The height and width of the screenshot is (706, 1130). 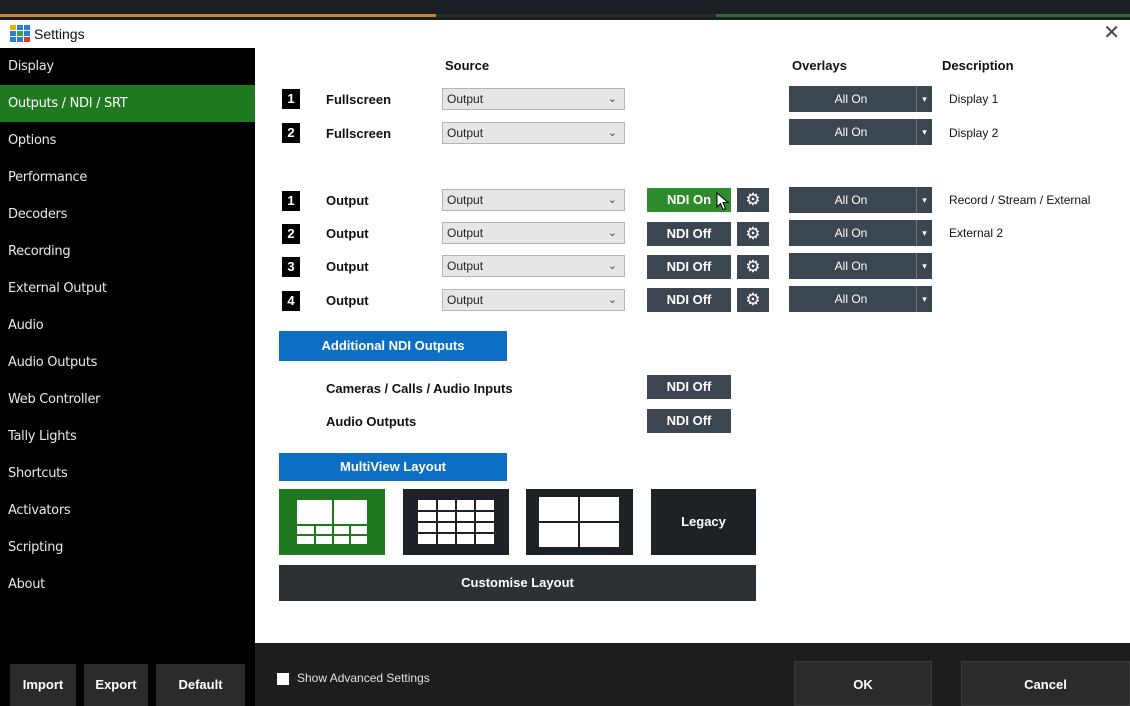 I want to click on fullscreen-2-description: Display 2, so click(x=974, y=133).